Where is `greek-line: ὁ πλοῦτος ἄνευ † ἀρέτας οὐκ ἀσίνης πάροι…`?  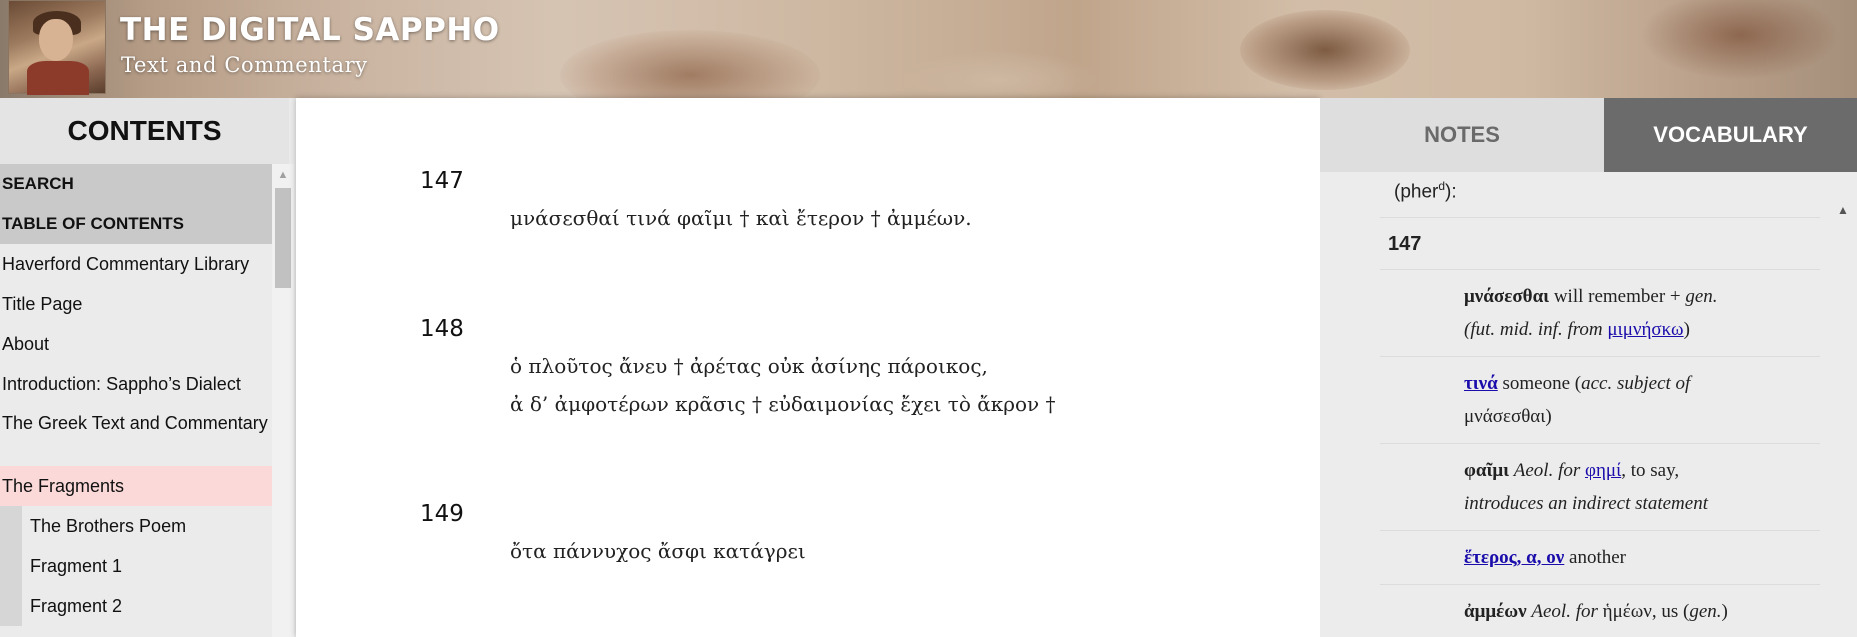
greek-line: ὁ πλοῦτος ἄνευ † ἀρέτας οὐκ ἀσίνης πάροι… is located at coordinates (749, 366).